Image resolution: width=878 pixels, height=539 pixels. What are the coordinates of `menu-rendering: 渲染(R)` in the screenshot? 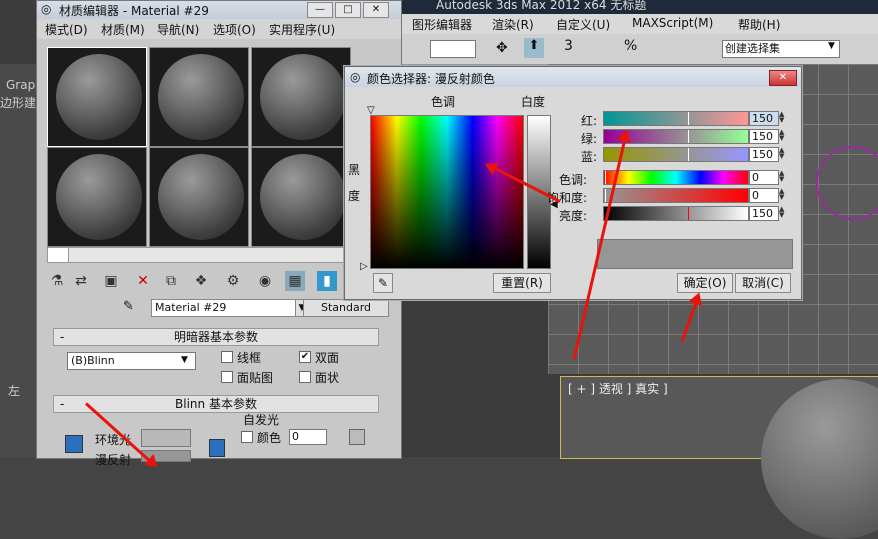 It's located at (513, 24).